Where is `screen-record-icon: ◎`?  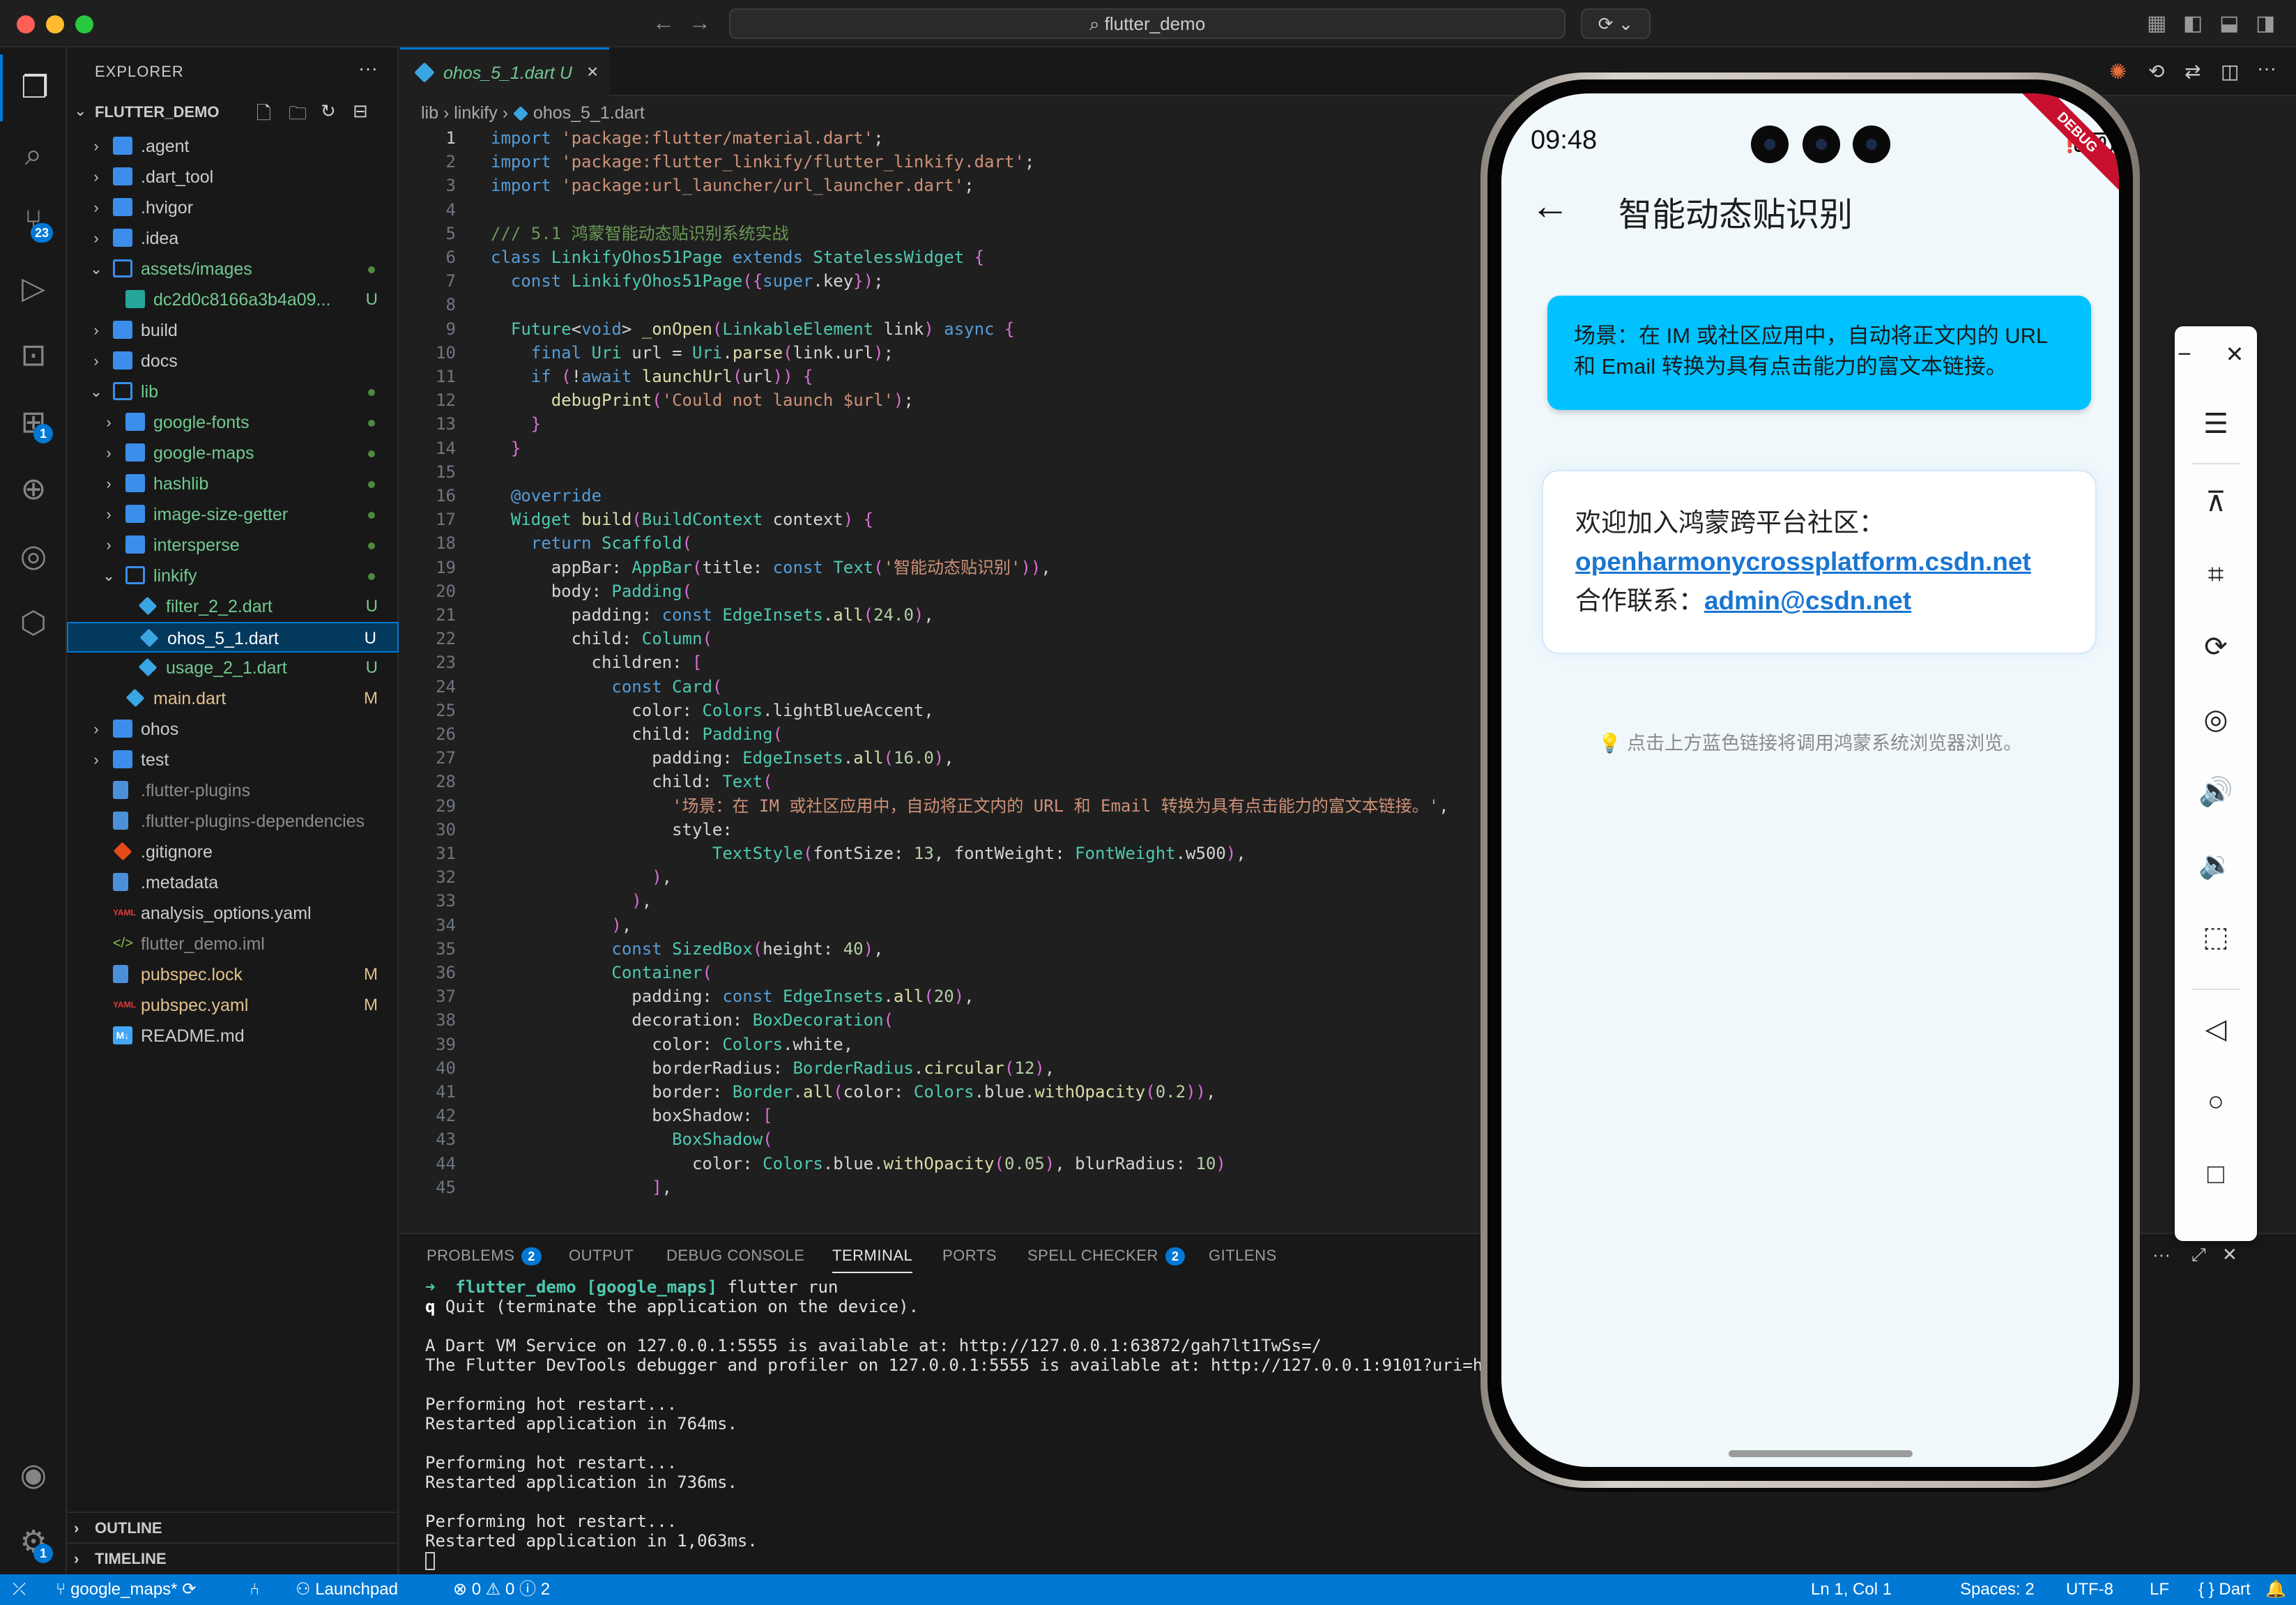 screen-record-icon: ◎ is located at coordinates (2216, 719).